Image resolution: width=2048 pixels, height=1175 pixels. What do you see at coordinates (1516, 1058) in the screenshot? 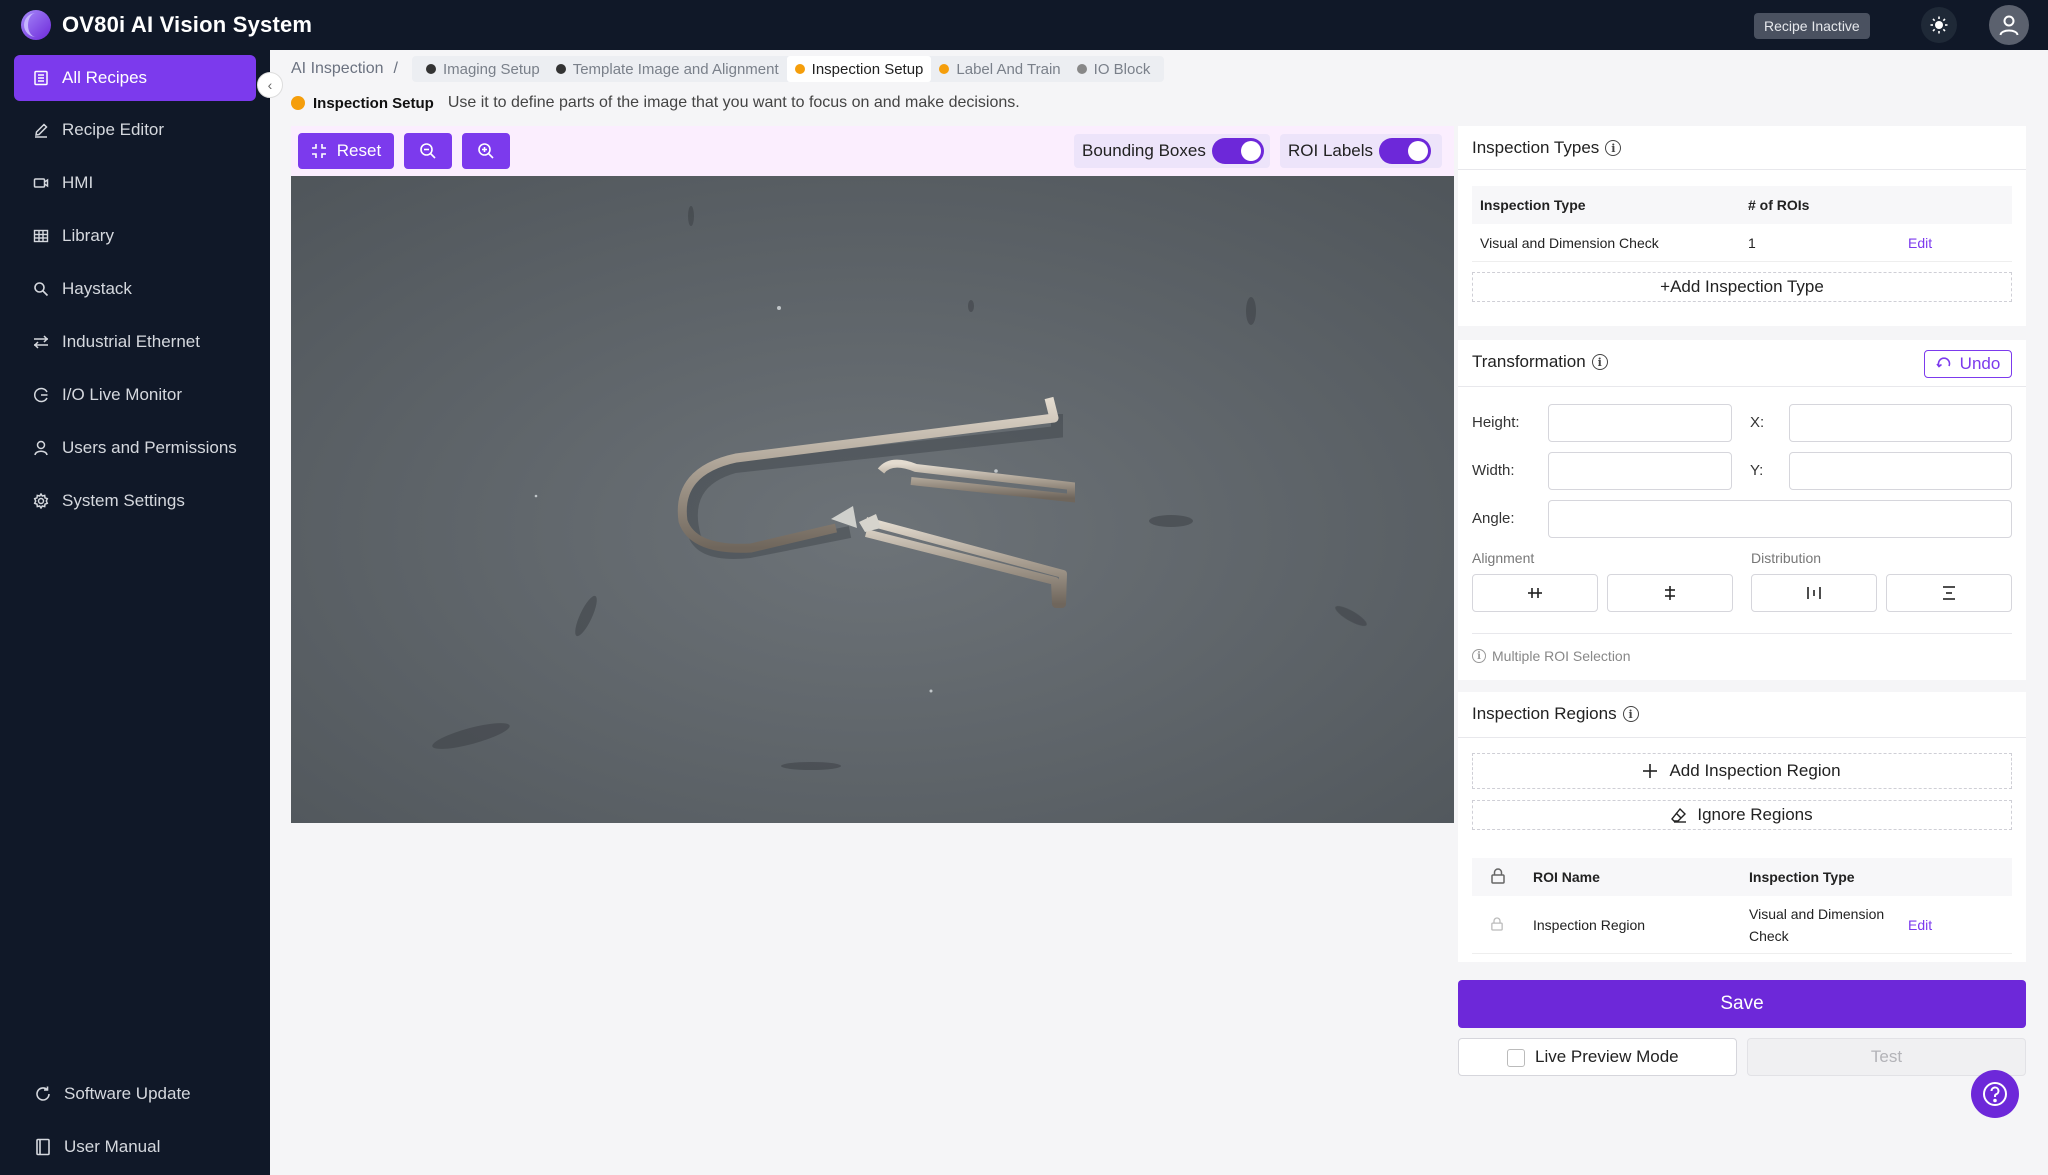
I see `live-preview-checkbox` at bounding box center [1516, 1058].